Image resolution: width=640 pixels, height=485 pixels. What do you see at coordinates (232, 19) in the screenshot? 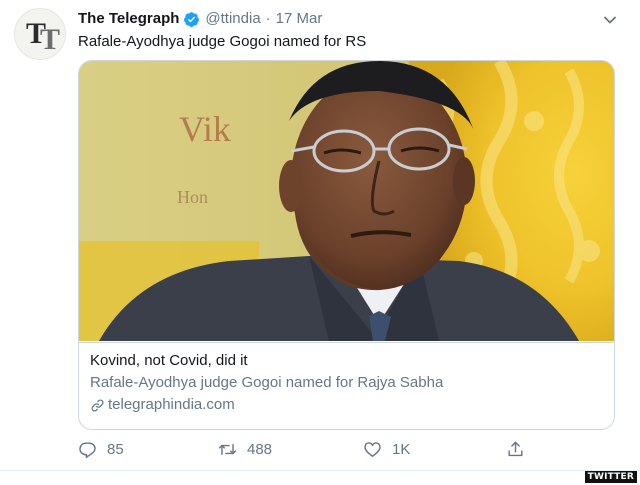
I see `account-handle: @ttindia` at bounding box center [232, 19].